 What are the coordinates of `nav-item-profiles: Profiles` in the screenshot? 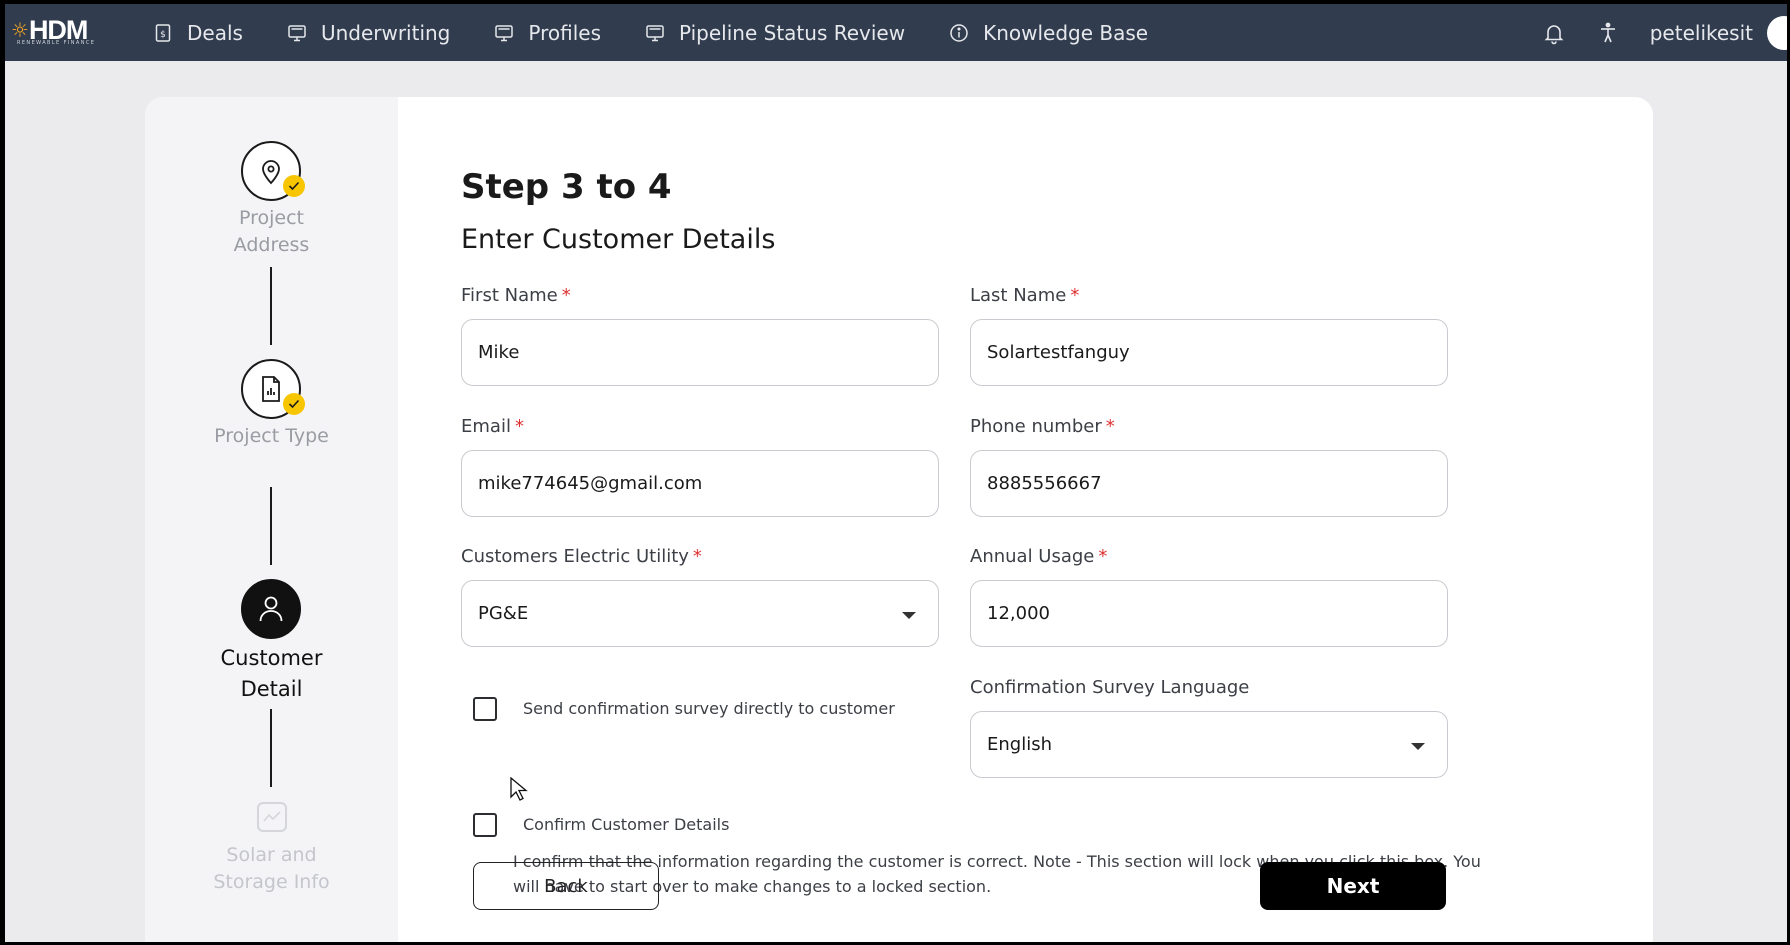 It's located at (547, 33).